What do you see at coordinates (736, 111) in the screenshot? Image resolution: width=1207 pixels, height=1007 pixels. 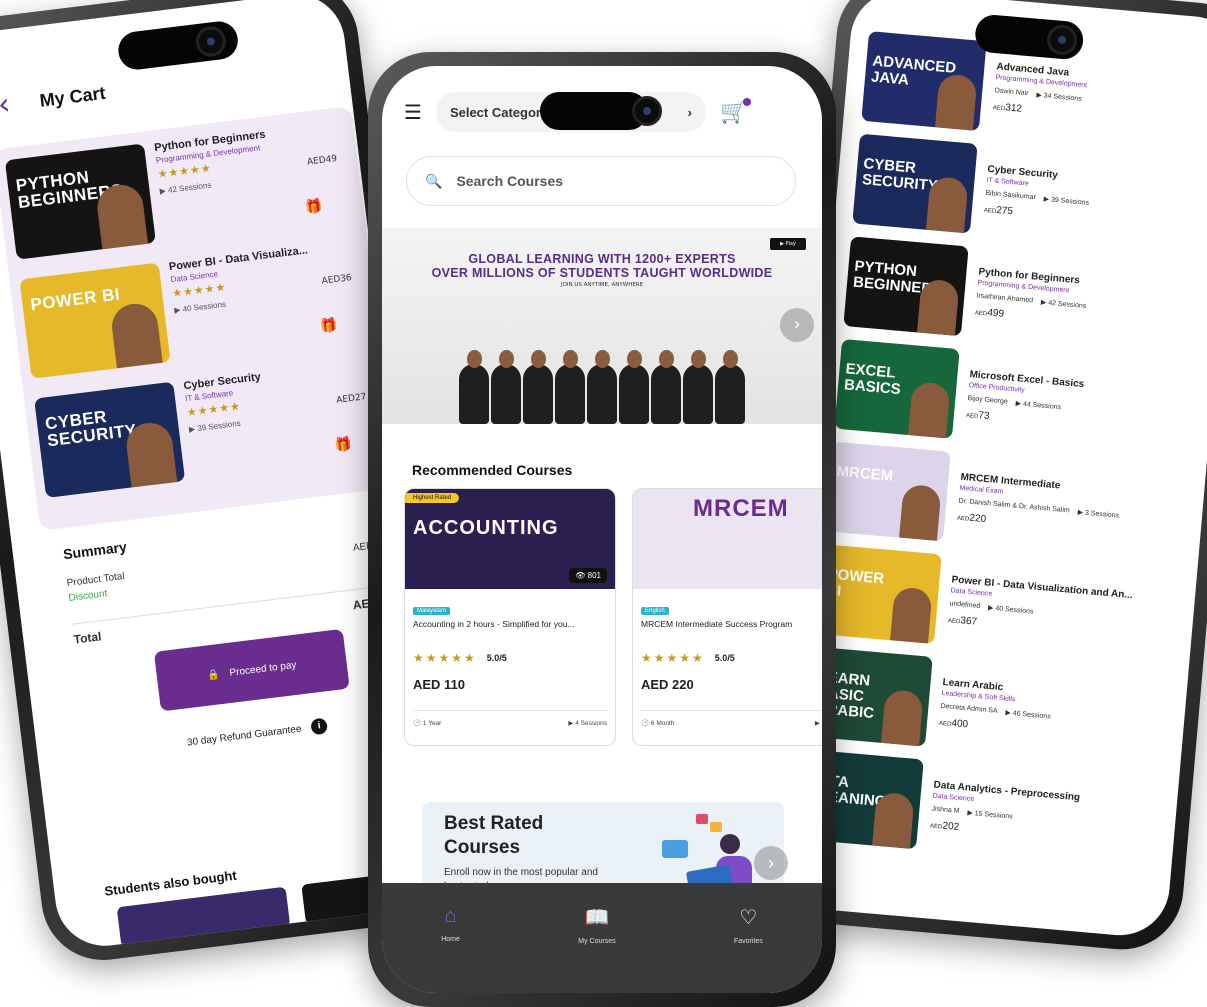 I see `cart-icon: 🛒` at bounding box center [736, 111].